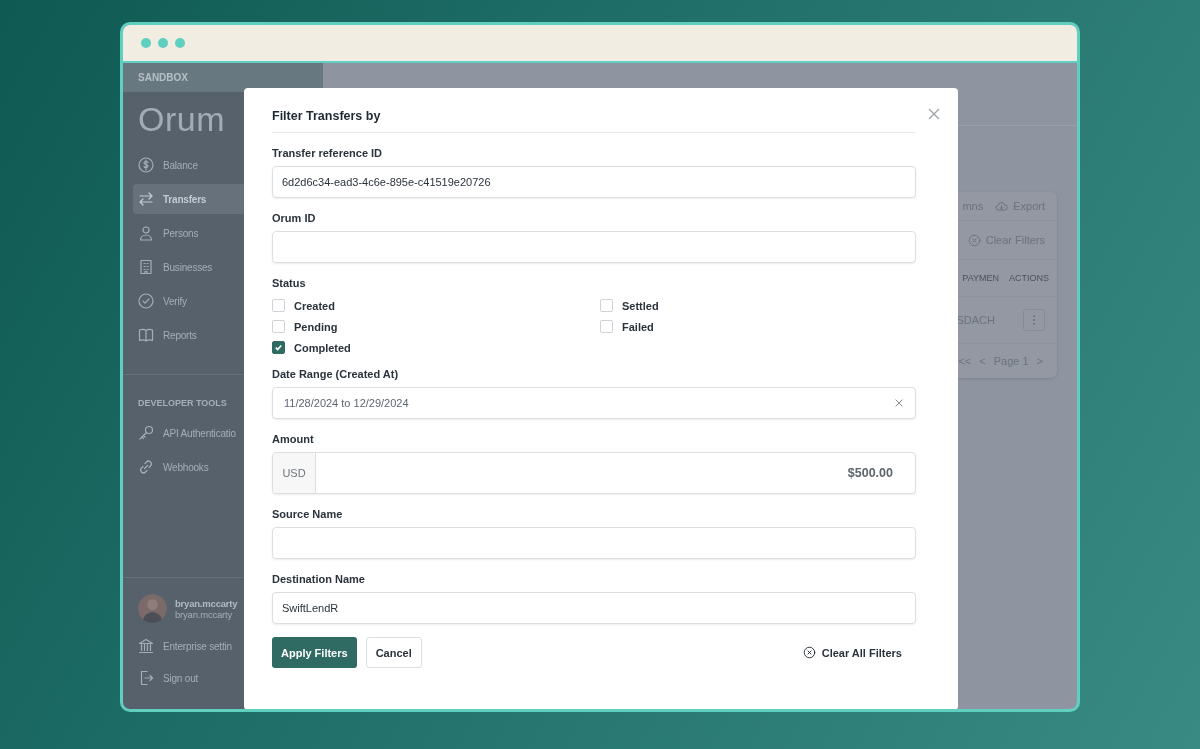 The image size is (1200, 749). Describe the element at coordinates (308, 514) in the screenshot. I see `field-label: Source Name` at that location.